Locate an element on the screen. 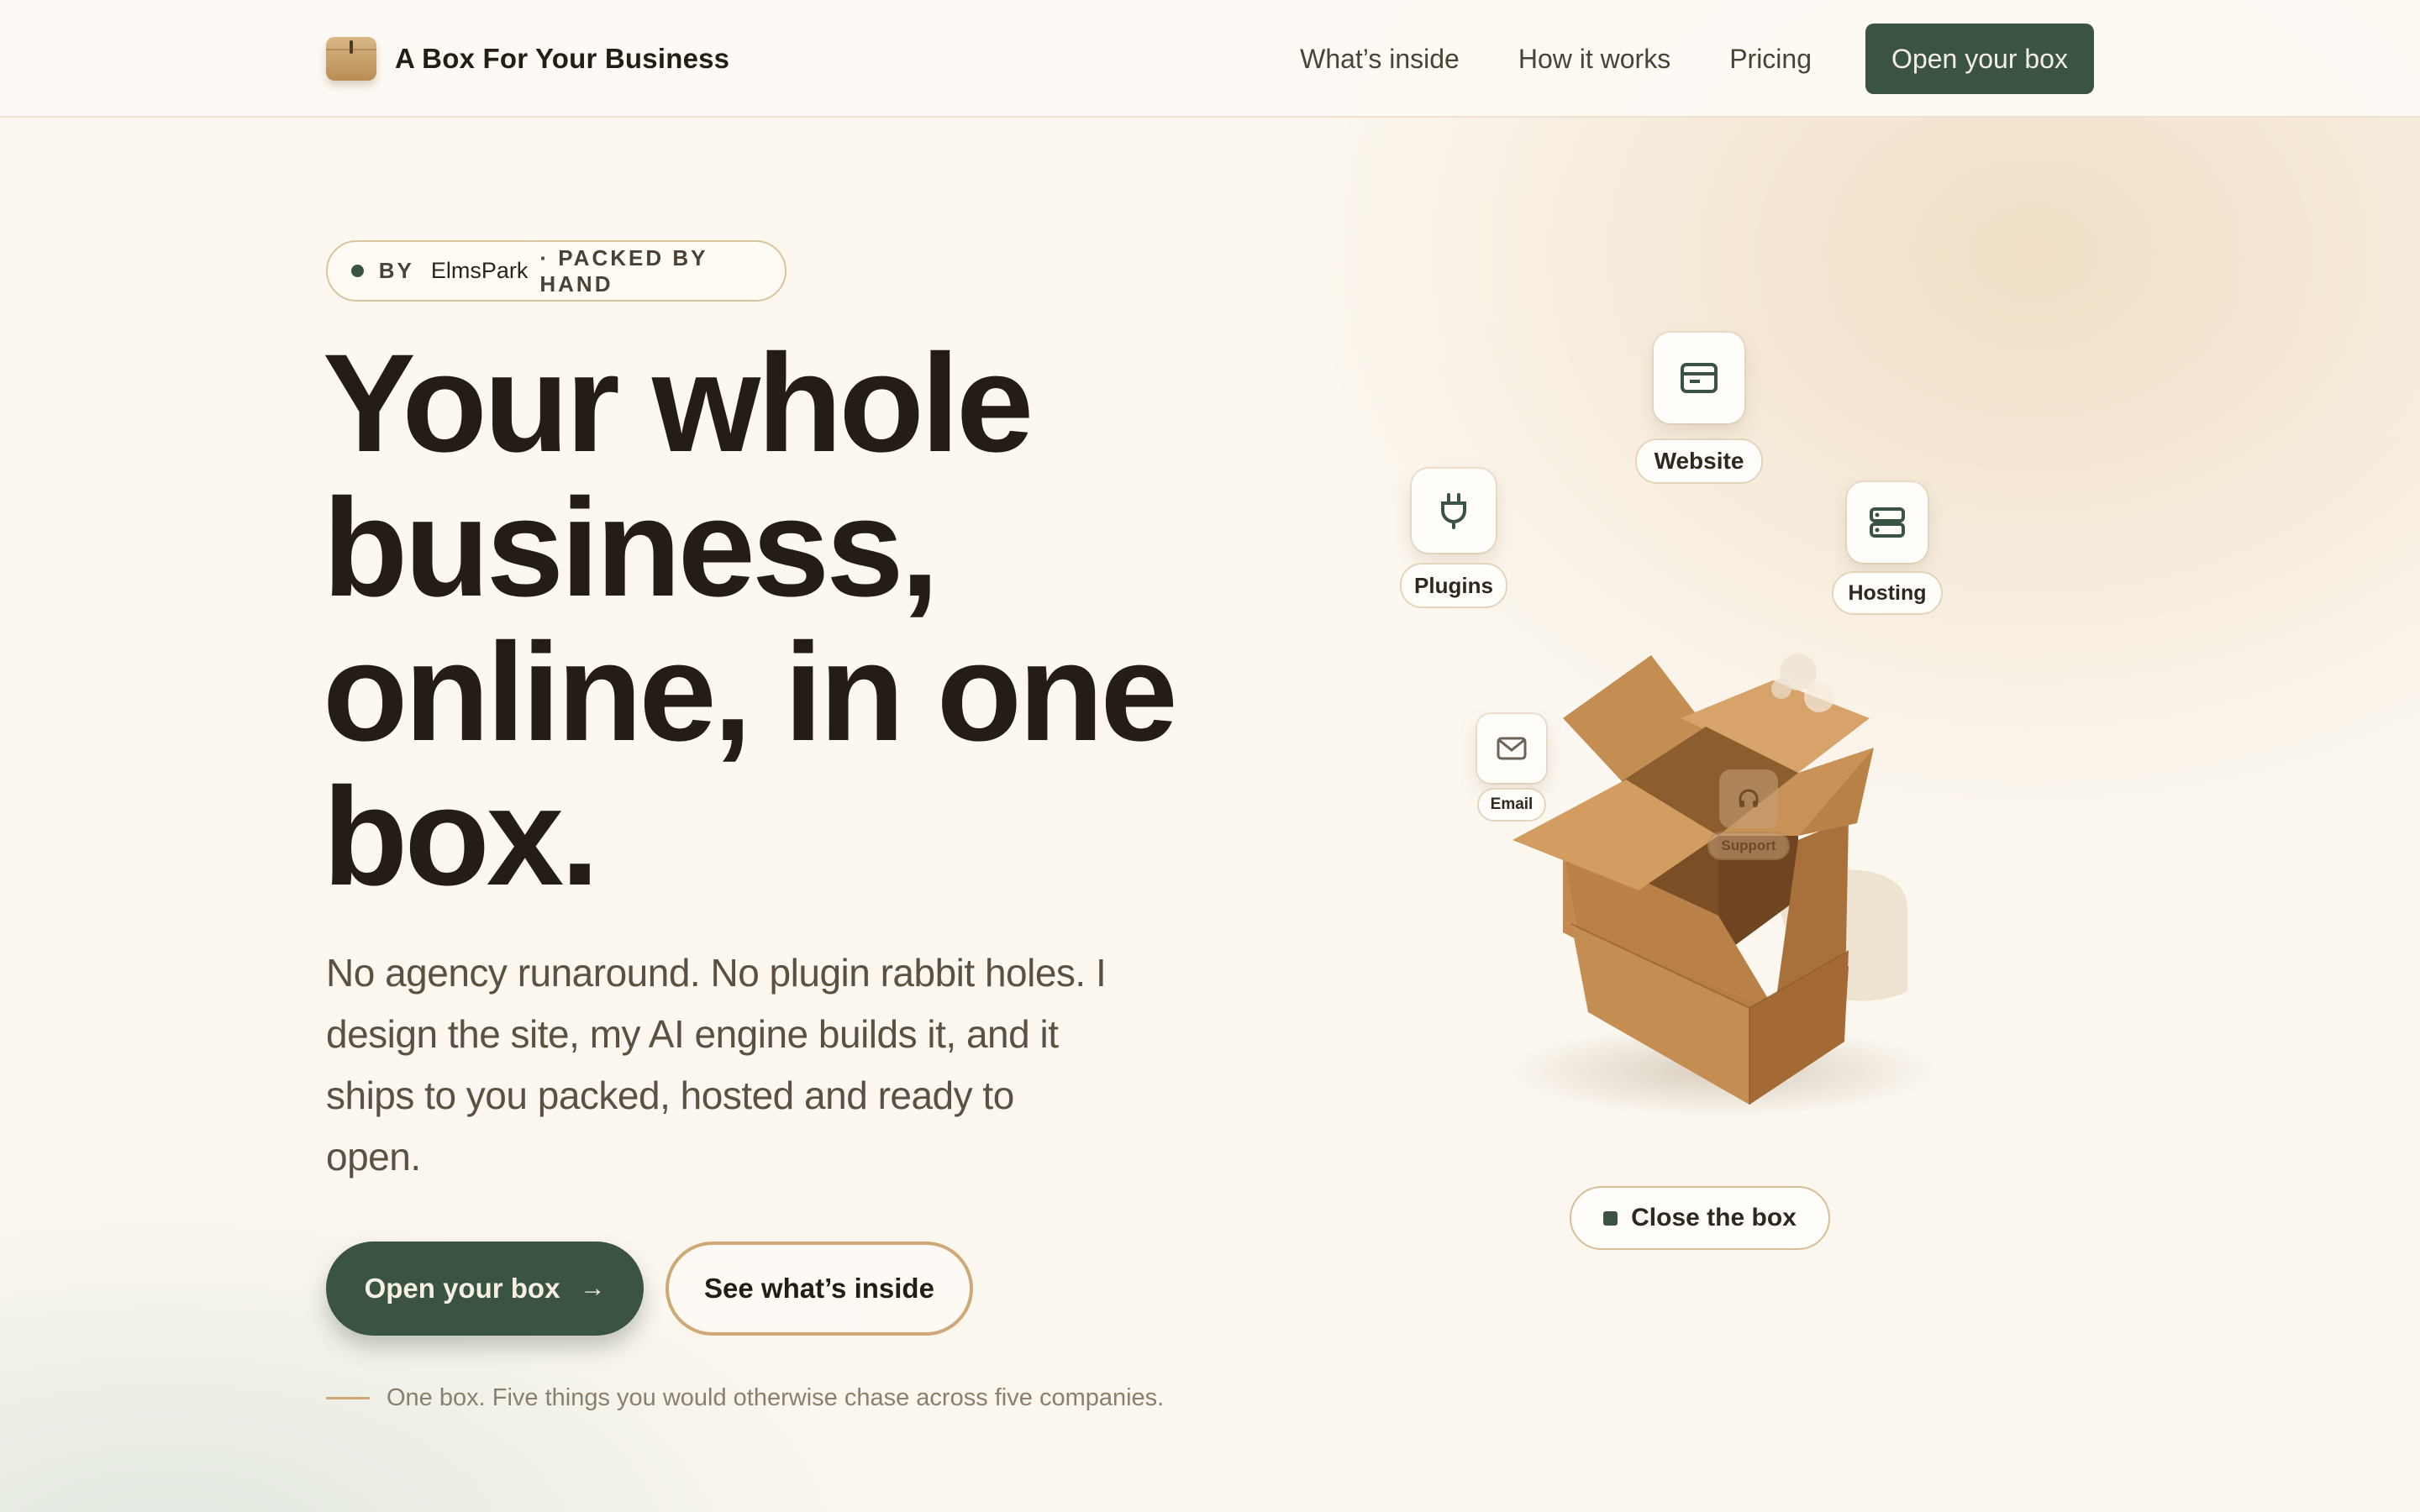 This screenshot has width=2420, height=1512. website-item: Website is located at coordinates (1699, 408).